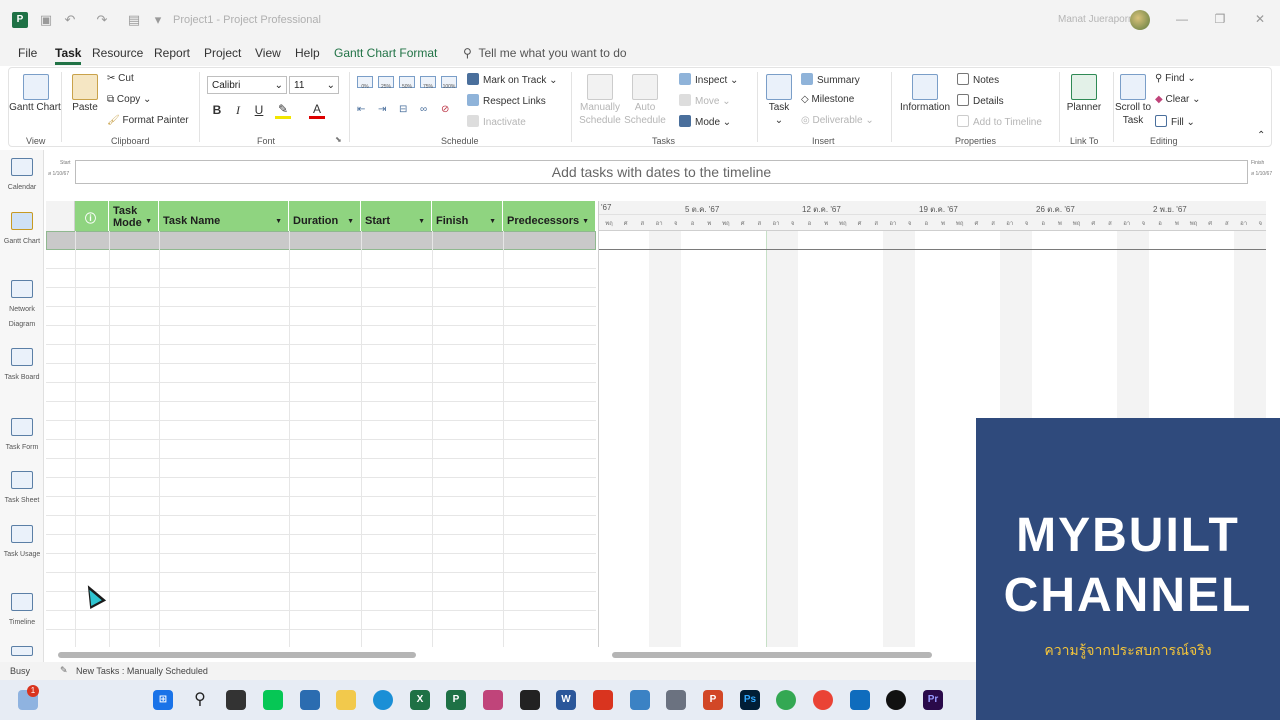  What do you see at coordinates (46, 20) in the screenshot?
I see `save-icon: ▣` at bounding box center [46, 20].